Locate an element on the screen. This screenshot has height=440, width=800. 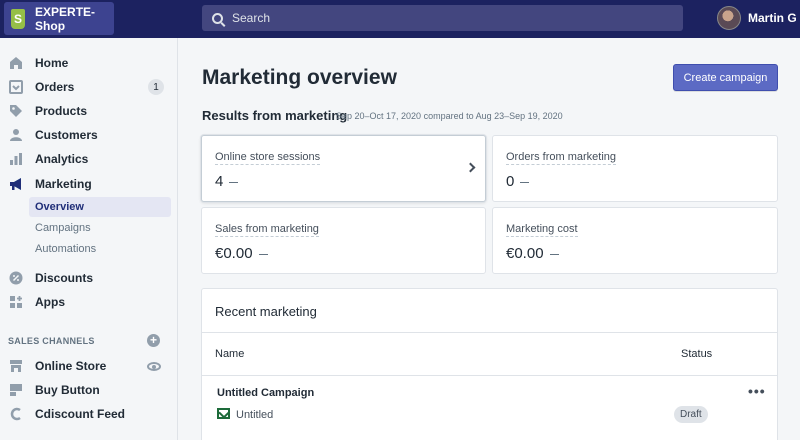
home-icon is located at coordinates (16, 63).